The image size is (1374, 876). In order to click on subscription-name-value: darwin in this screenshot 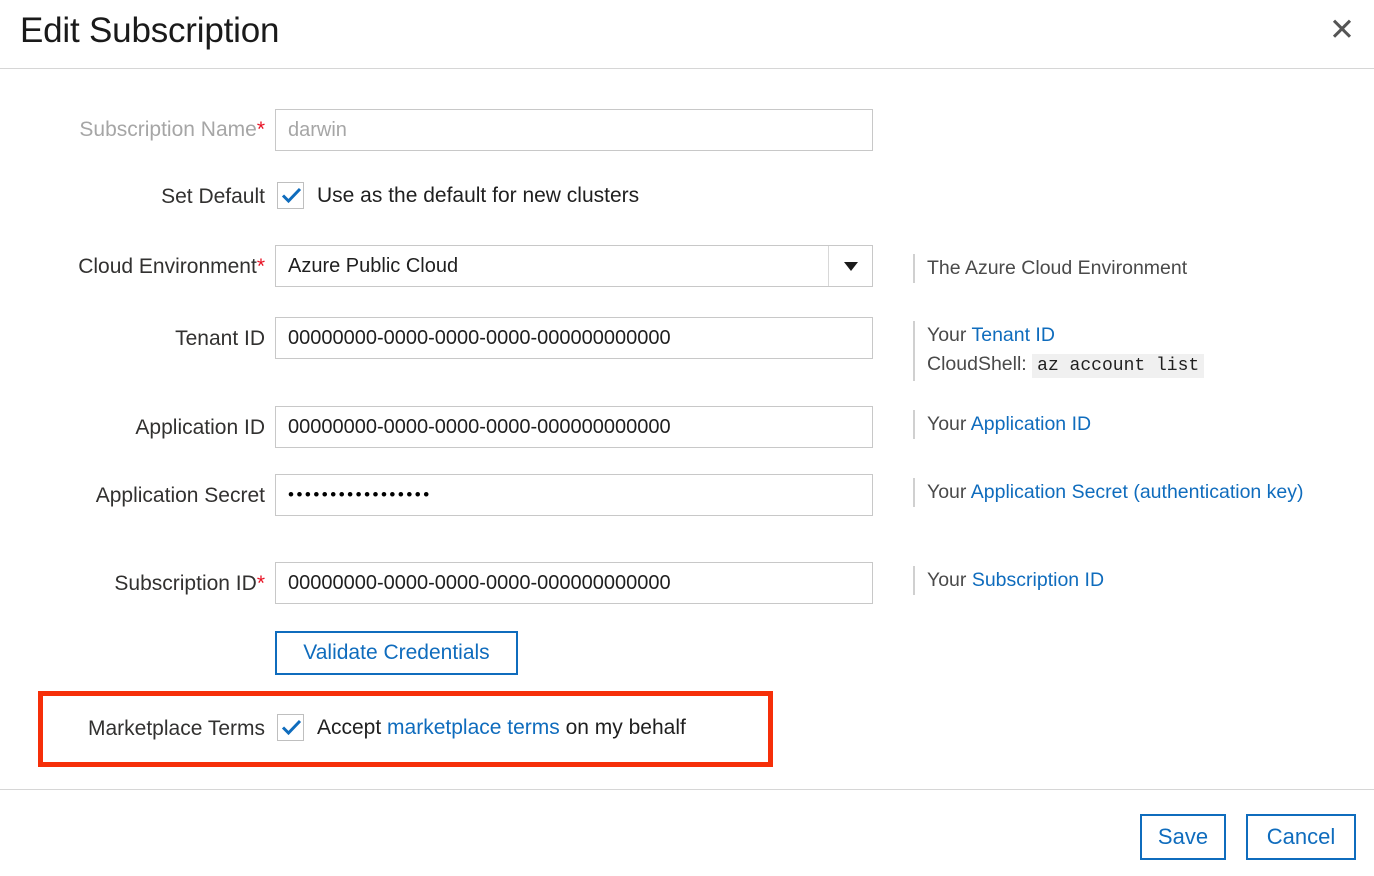, I will do `click(317, 129)`.